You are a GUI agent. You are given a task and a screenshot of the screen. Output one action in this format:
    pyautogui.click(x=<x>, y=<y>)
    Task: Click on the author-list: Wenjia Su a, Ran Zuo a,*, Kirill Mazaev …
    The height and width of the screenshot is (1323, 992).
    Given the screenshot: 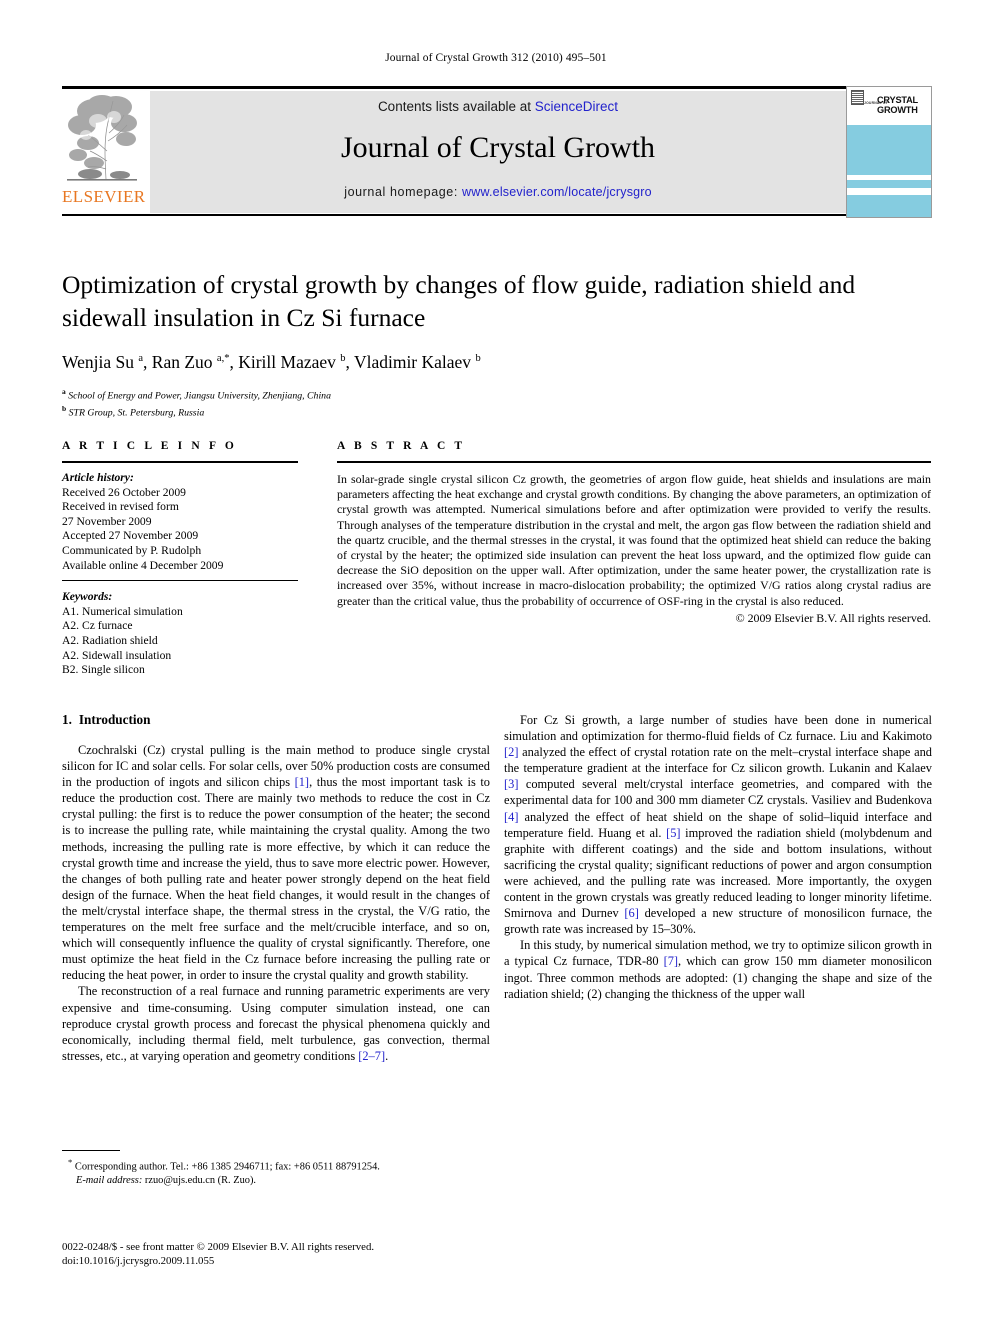 What is the action you would take?
    pyautogui.click(x=271, y=362)
    